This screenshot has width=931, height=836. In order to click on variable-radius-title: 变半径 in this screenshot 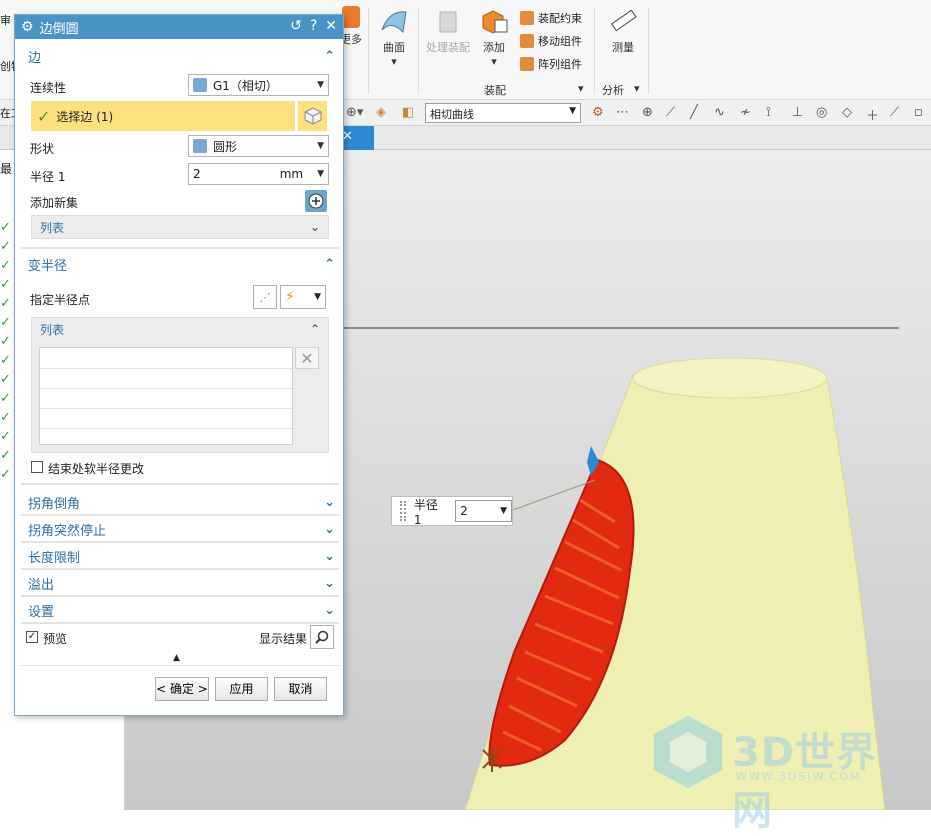, I will do `click(48, 266)`.